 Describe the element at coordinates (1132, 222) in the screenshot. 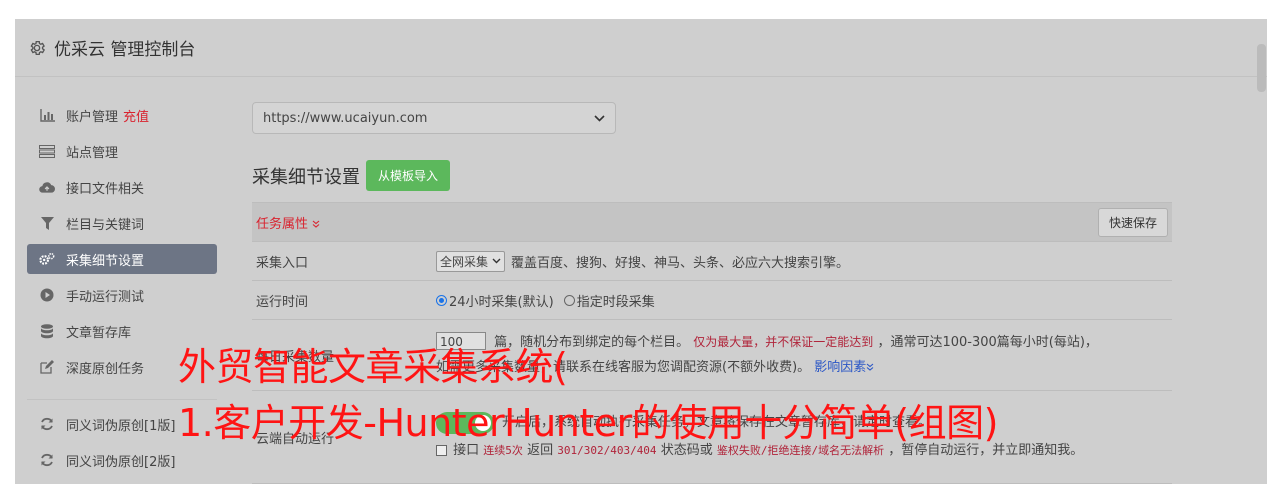

I see `quick-save-button: 快速保存` at that location.